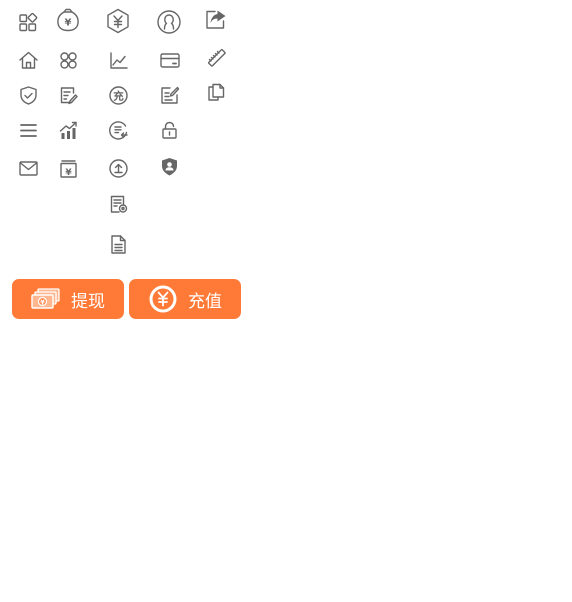  Describe the element at coordinates (216, 20) in the screenshot. I see `share-export-icon` at that location.